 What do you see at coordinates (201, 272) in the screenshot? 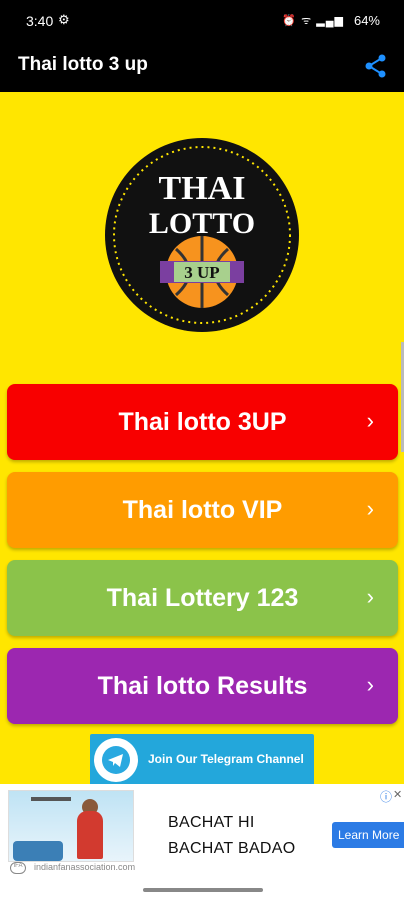
I see `logo-badge: 3 UP` at bounding box center [201, 272].